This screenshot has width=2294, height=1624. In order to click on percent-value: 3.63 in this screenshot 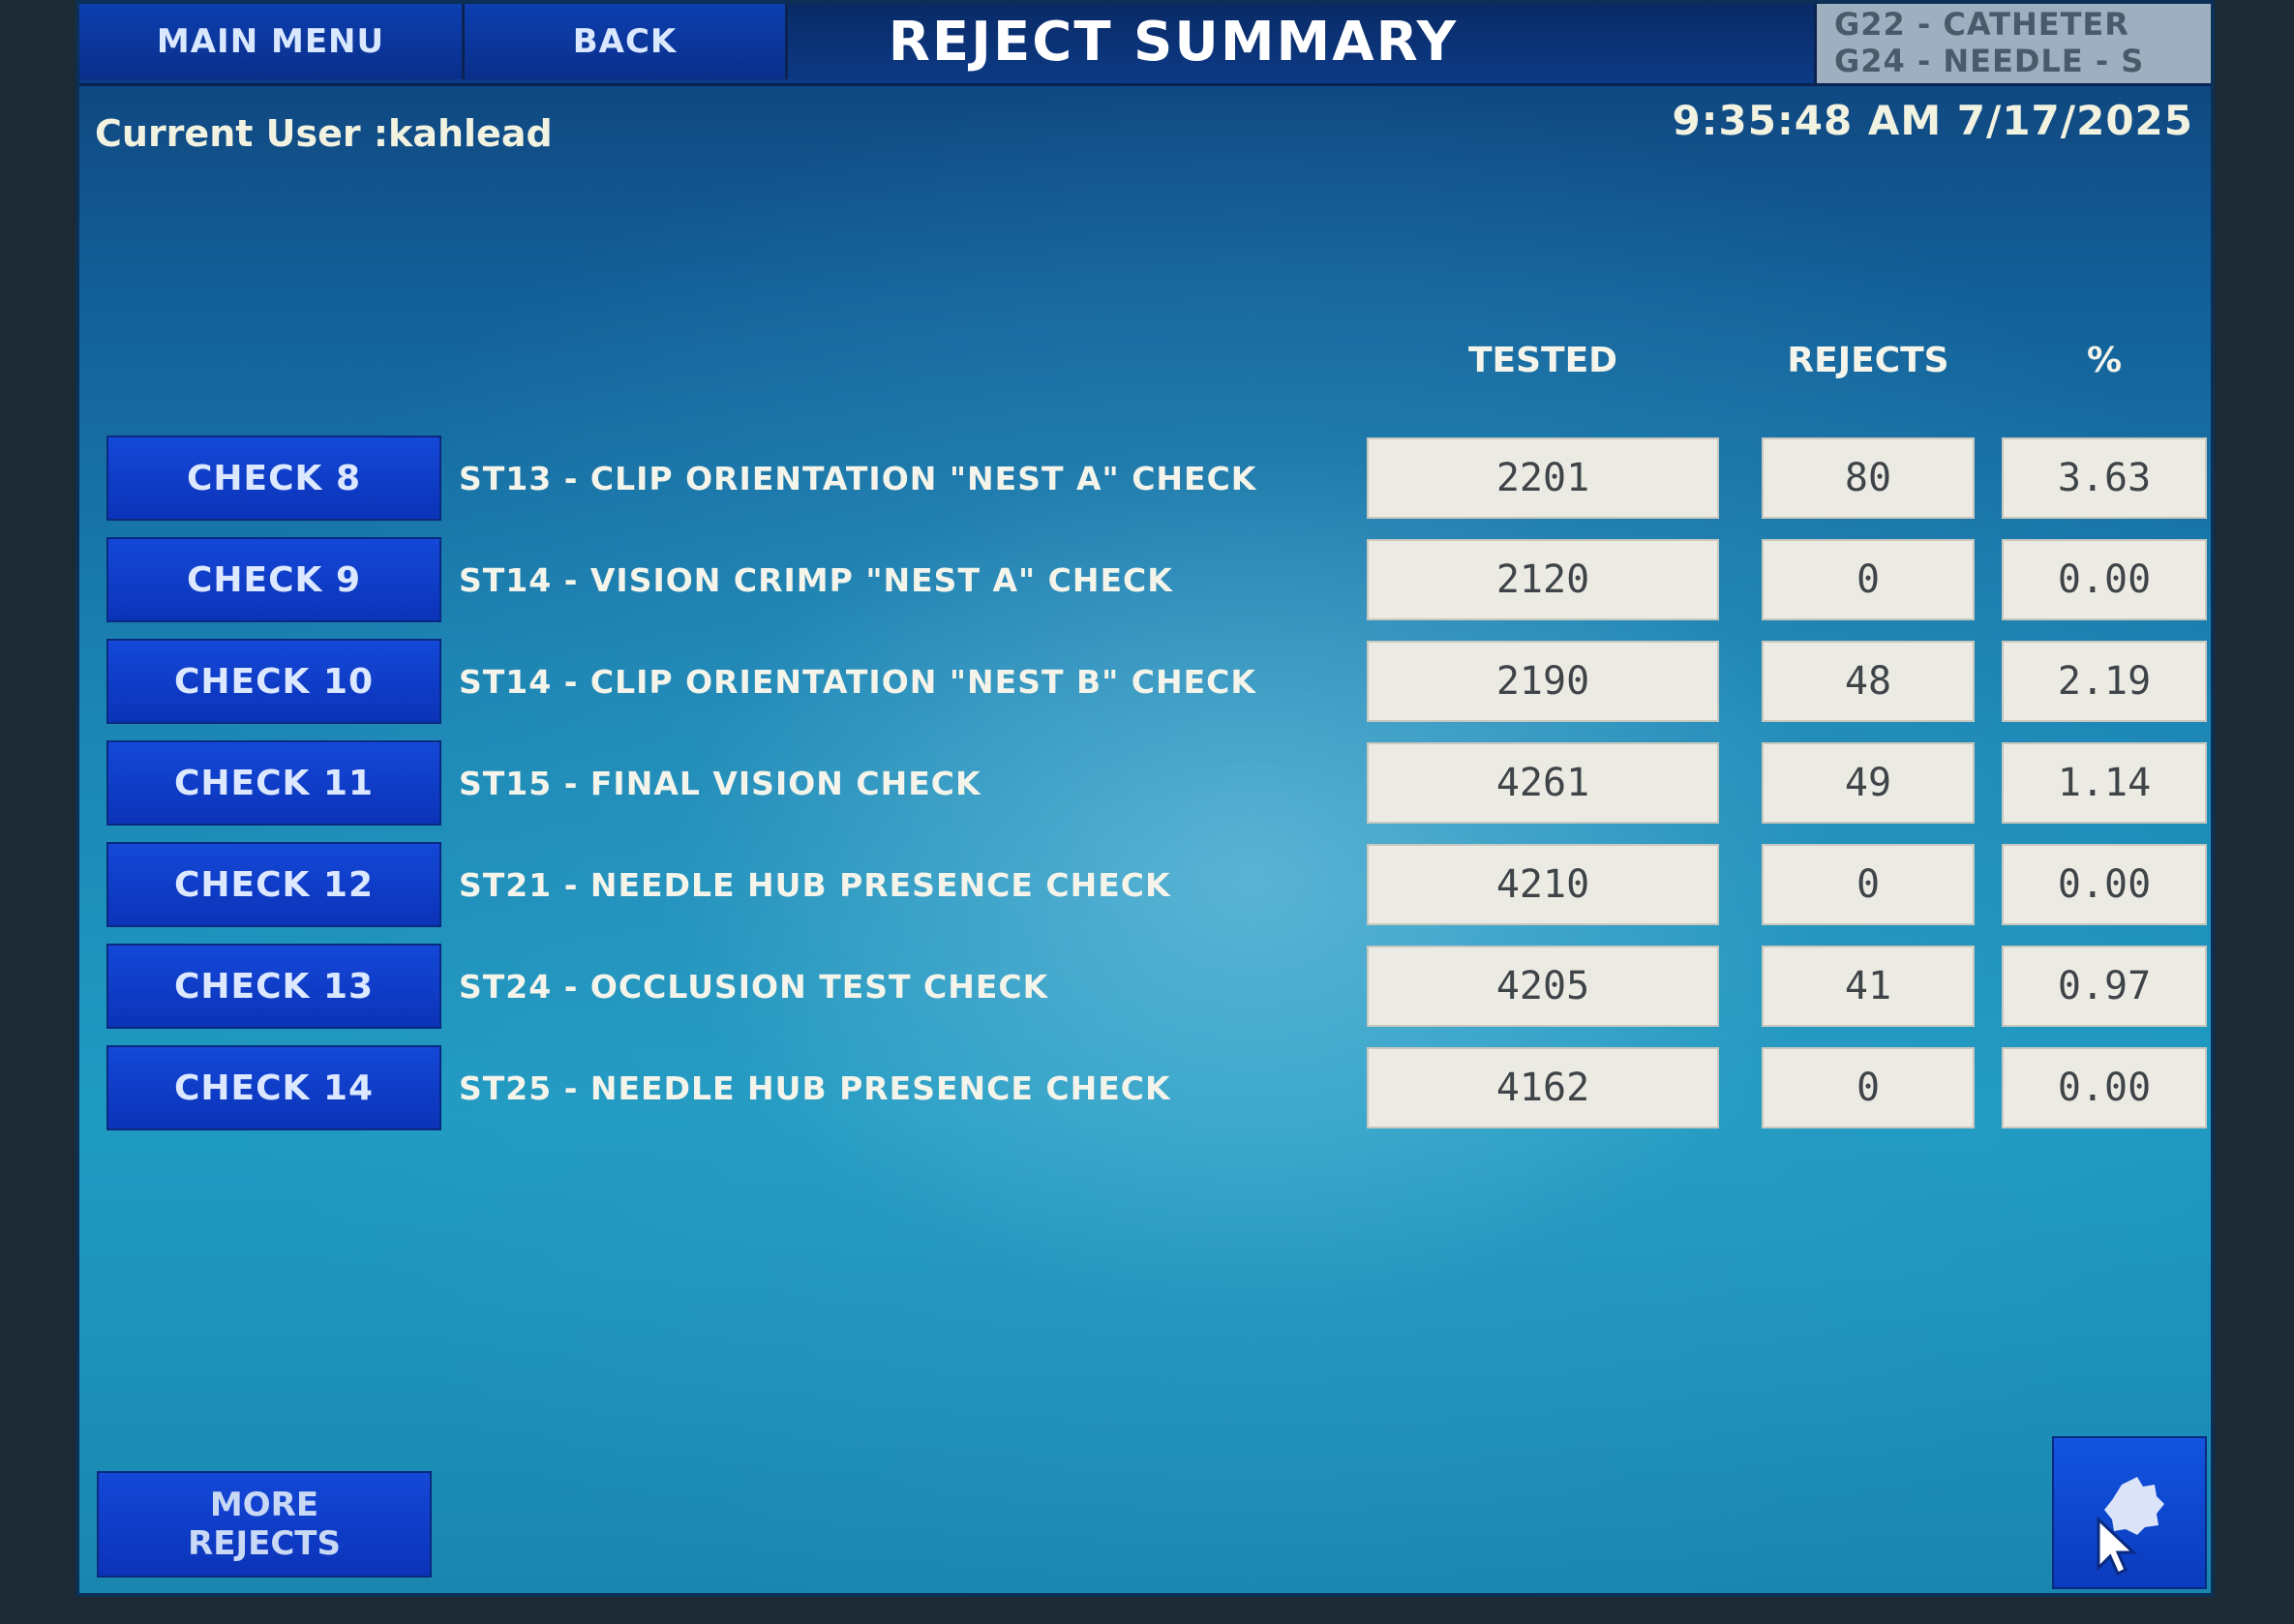, I will do `click(2105, 478)`.